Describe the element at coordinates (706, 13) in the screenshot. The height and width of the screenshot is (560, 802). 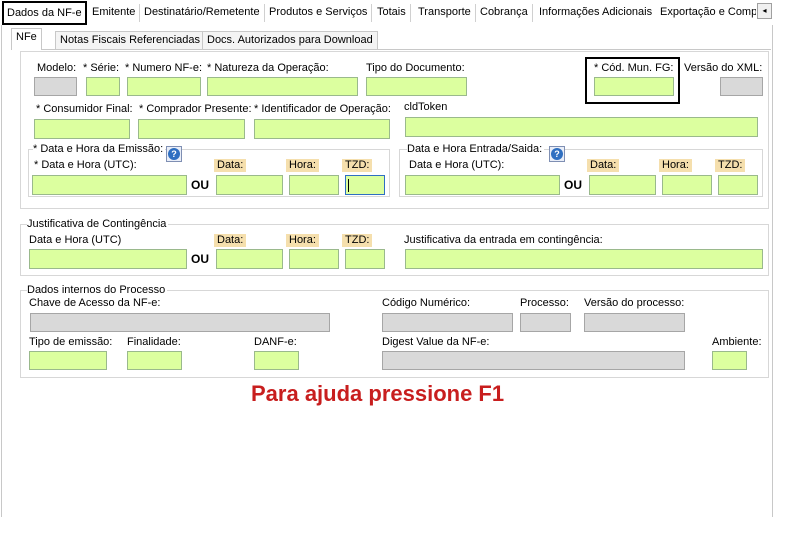
I see `tab-exportacao-e-compra: Exportação e Compr` at that location.